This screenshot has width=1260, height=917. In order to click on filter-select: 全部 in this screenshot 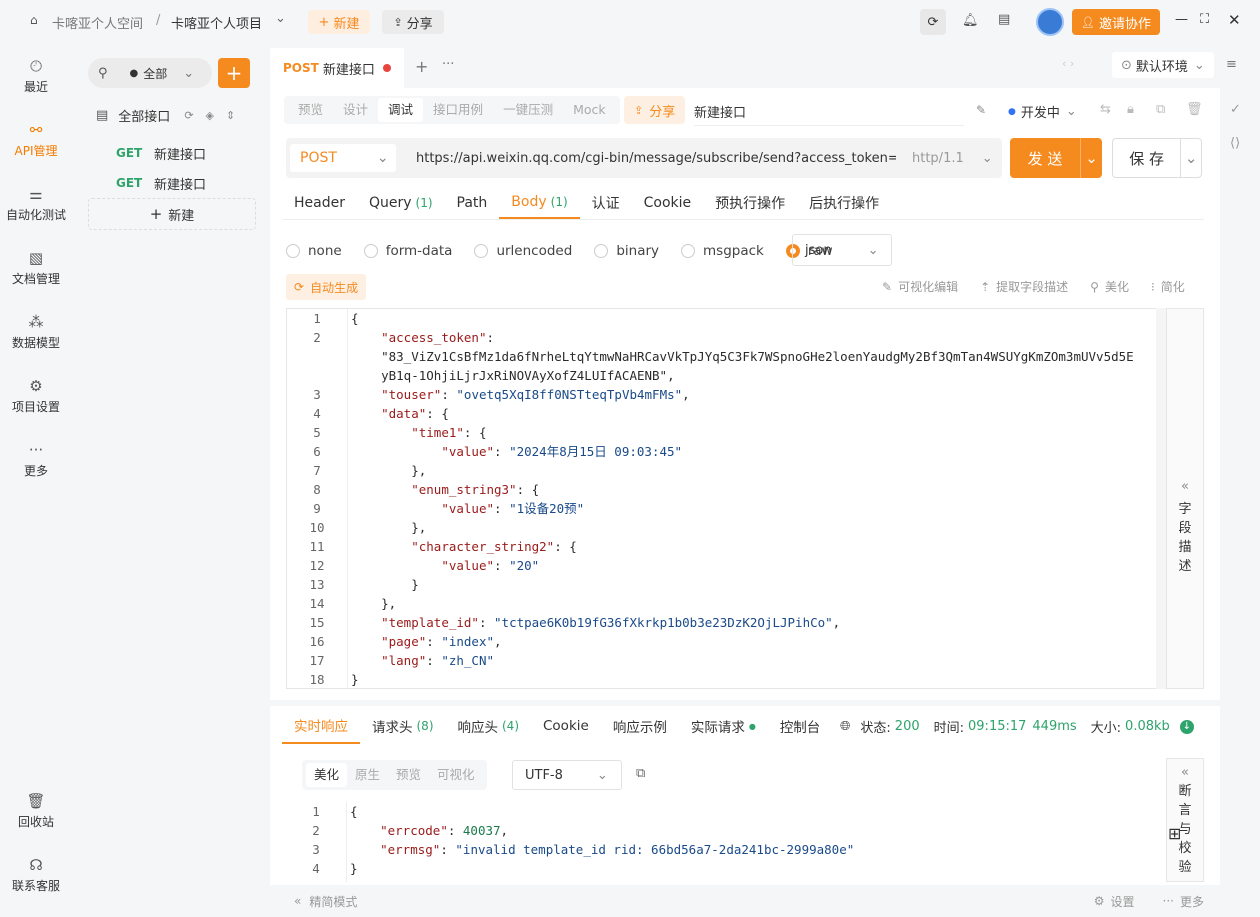, I will do `click(155, 73)`.